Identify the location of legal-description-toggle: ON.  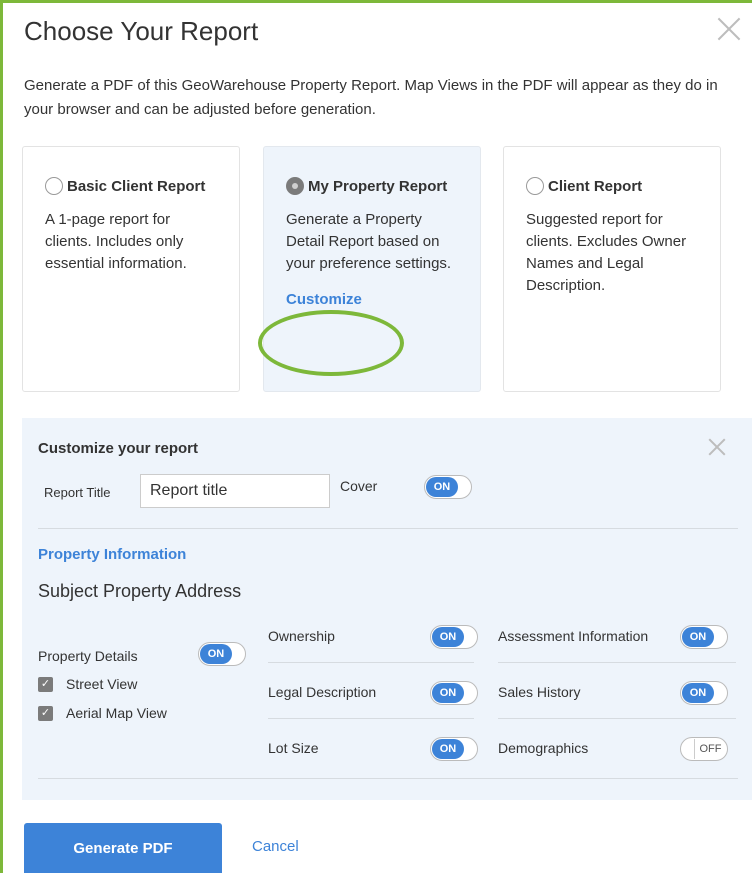
(454, 693).